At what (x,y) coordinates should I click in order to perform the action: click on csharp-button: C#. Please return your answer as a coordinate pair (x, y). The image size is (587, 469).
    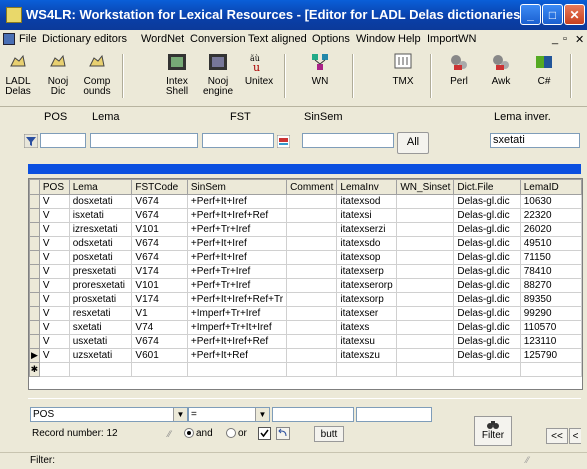
    Looking at the image, I should click on (544, 76).